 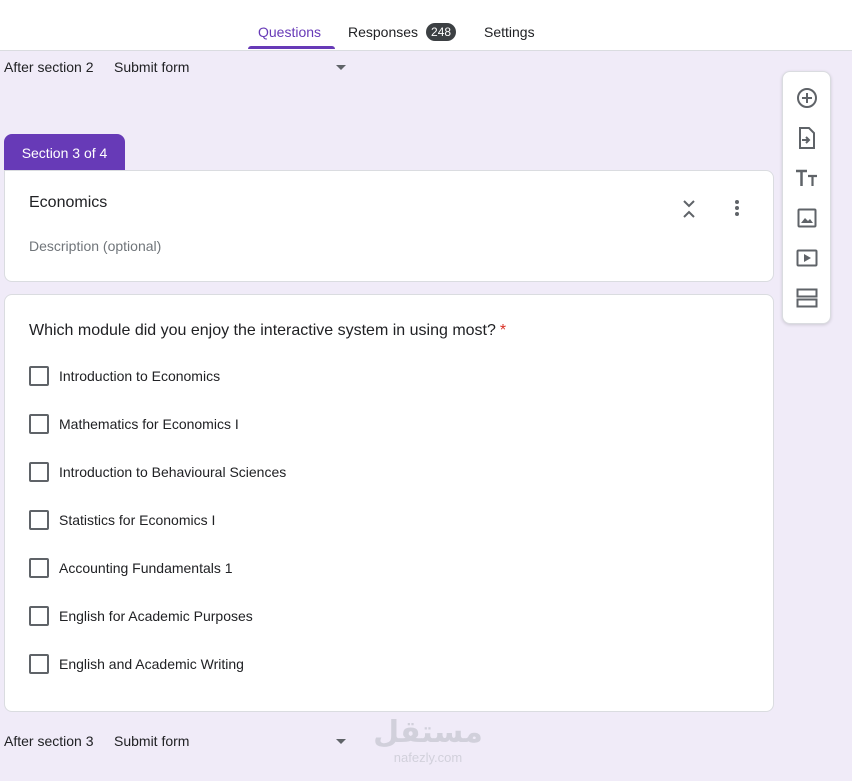 I want to click on option-item: English and Academic Writing, so click(x=136, y=664).